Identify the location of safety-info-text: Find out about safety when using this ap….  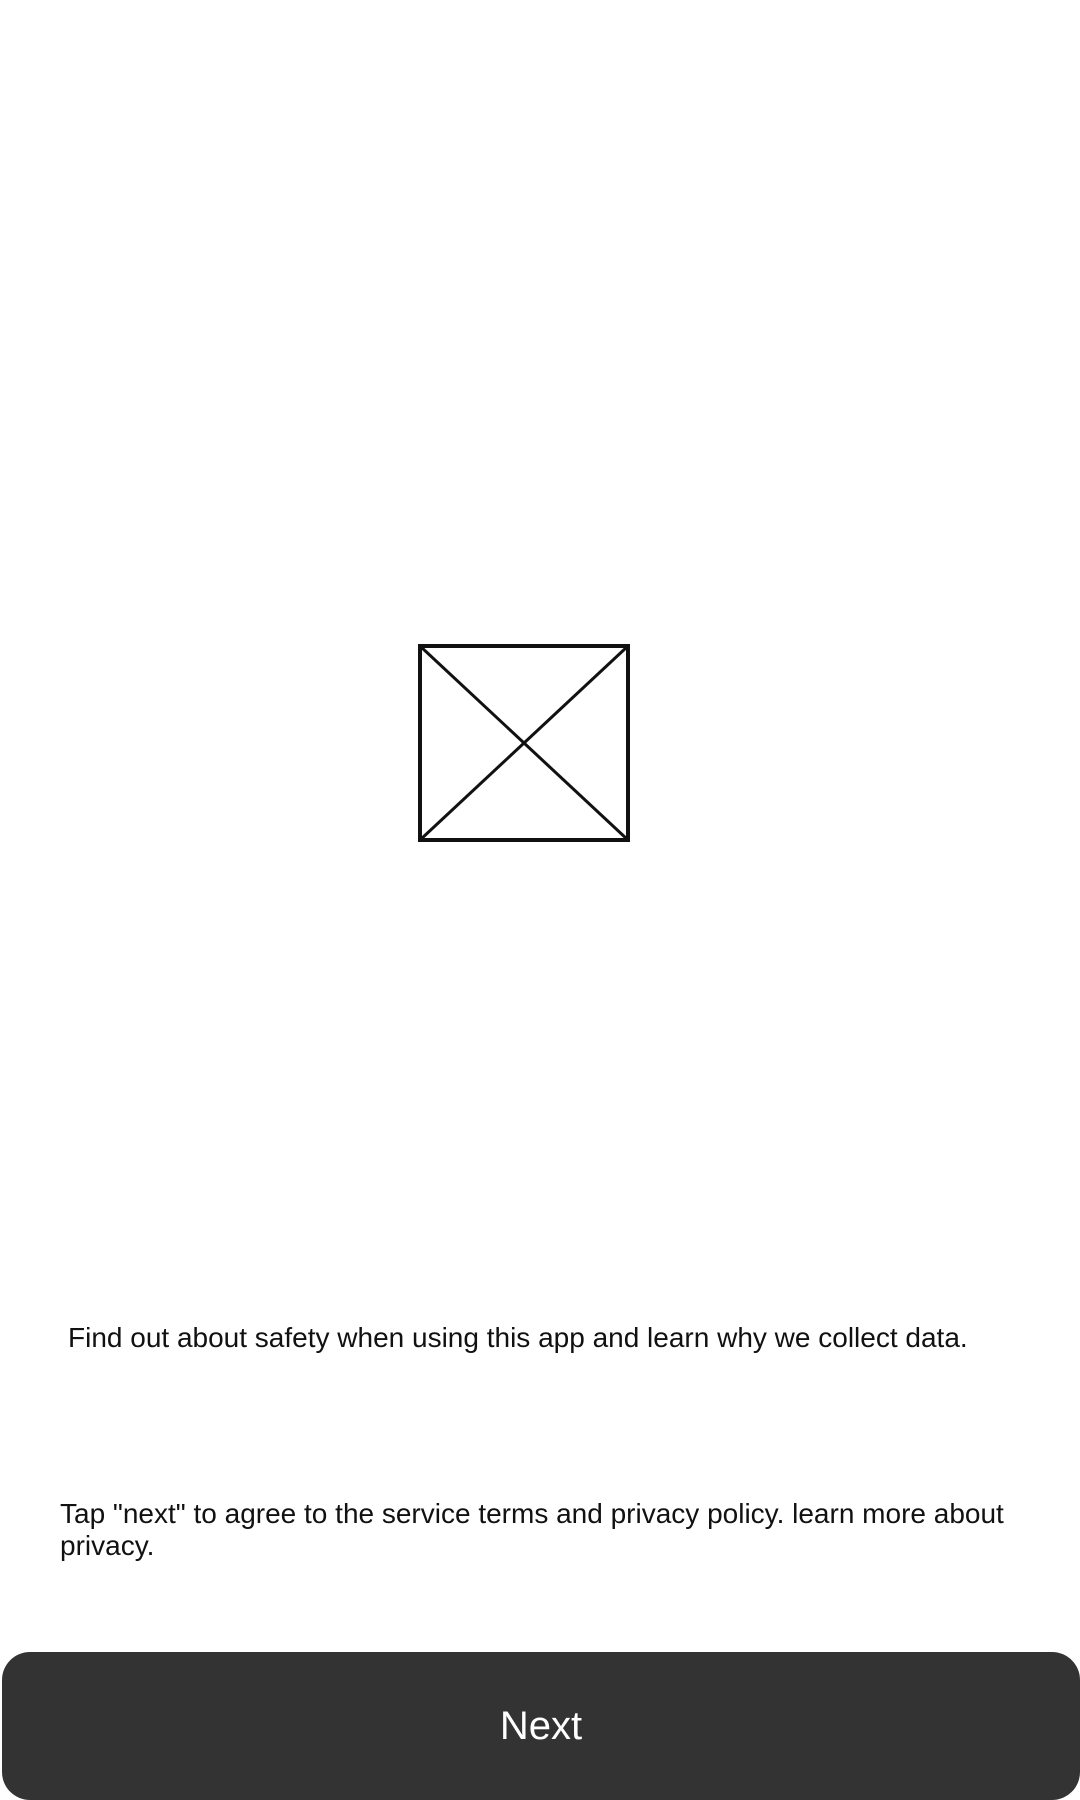
(518, 1337).